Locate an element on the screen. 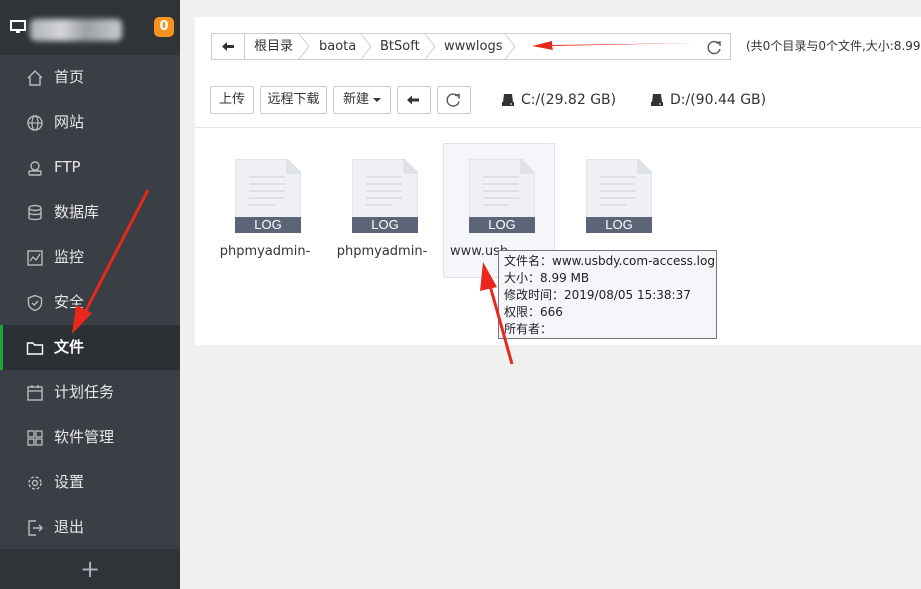 This screenshot has width=921, height=589. monitor-chart-icon is located at coordinates (35, 258).